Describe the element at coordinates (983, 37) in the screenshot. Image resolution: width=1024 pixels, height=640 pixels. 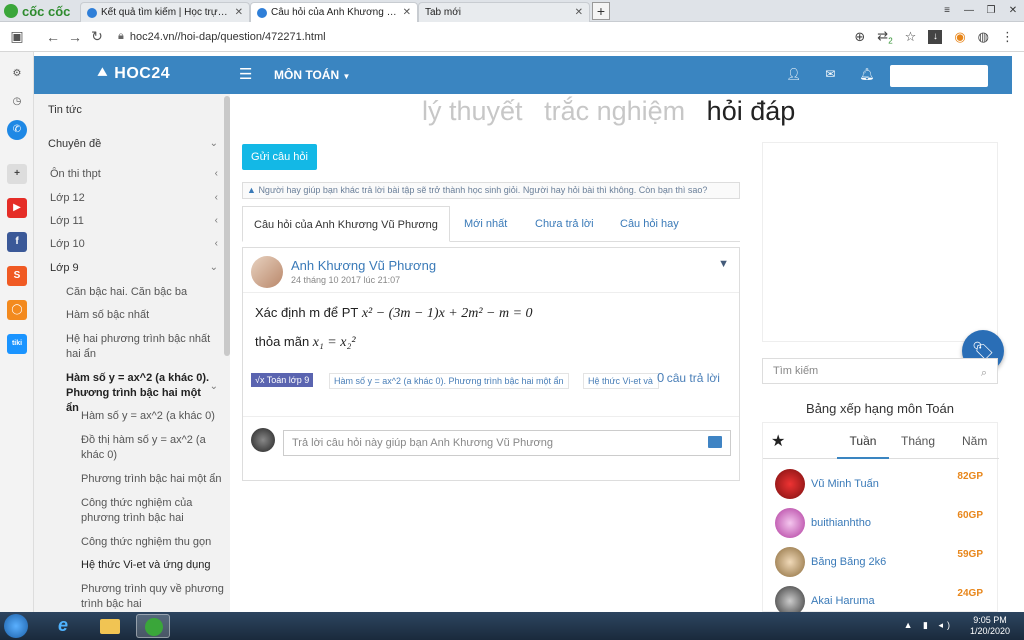
I see `account-icon: ◍` at that location.